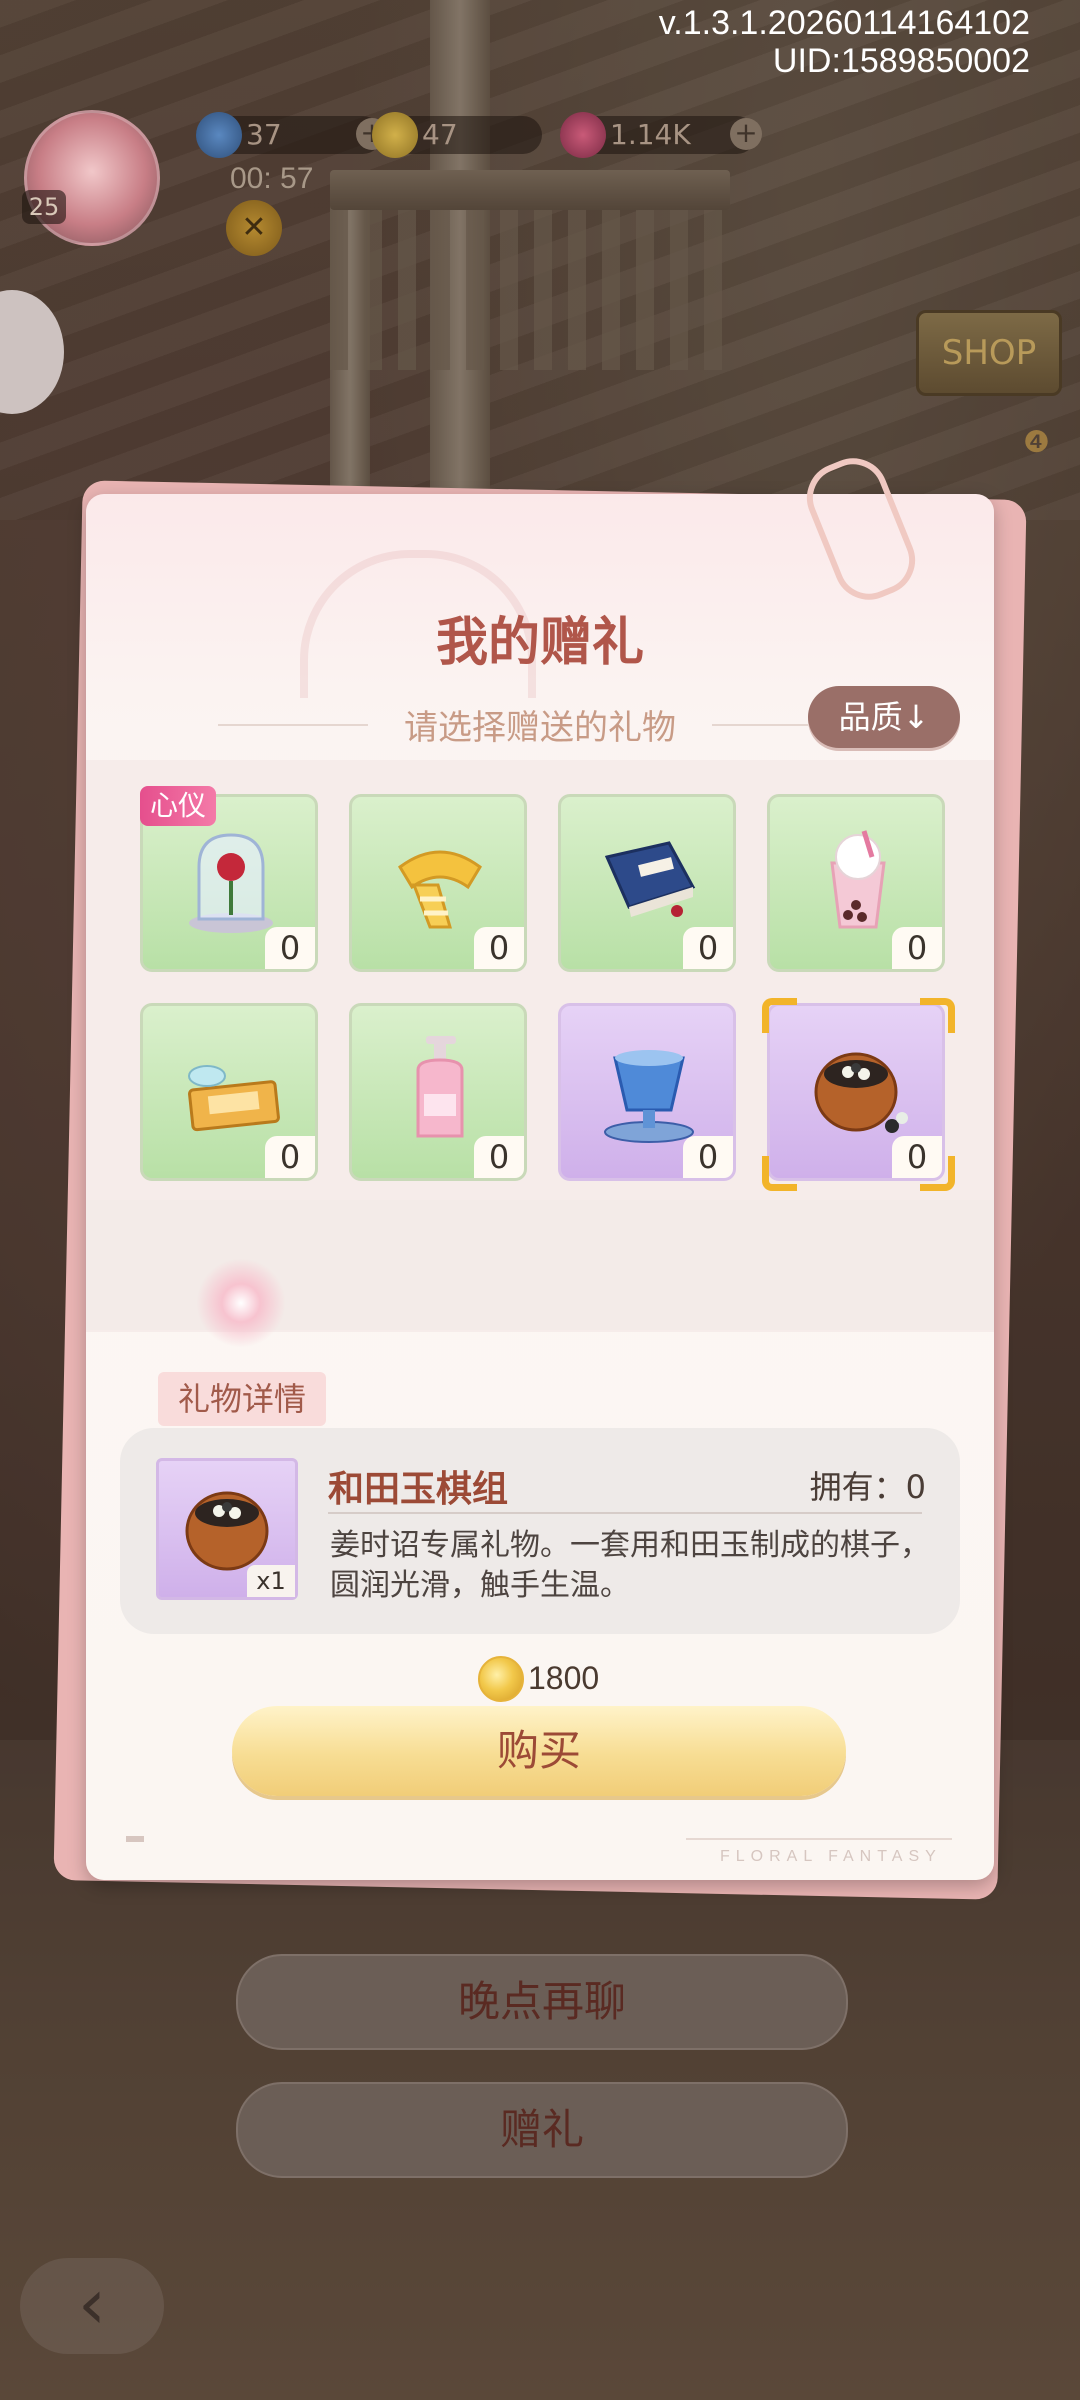  What do you see at coordinates (844, 23) in the screenshot?
I see `version-text: v.1.3.1.20260114164102` at bounding box center [844, 23].